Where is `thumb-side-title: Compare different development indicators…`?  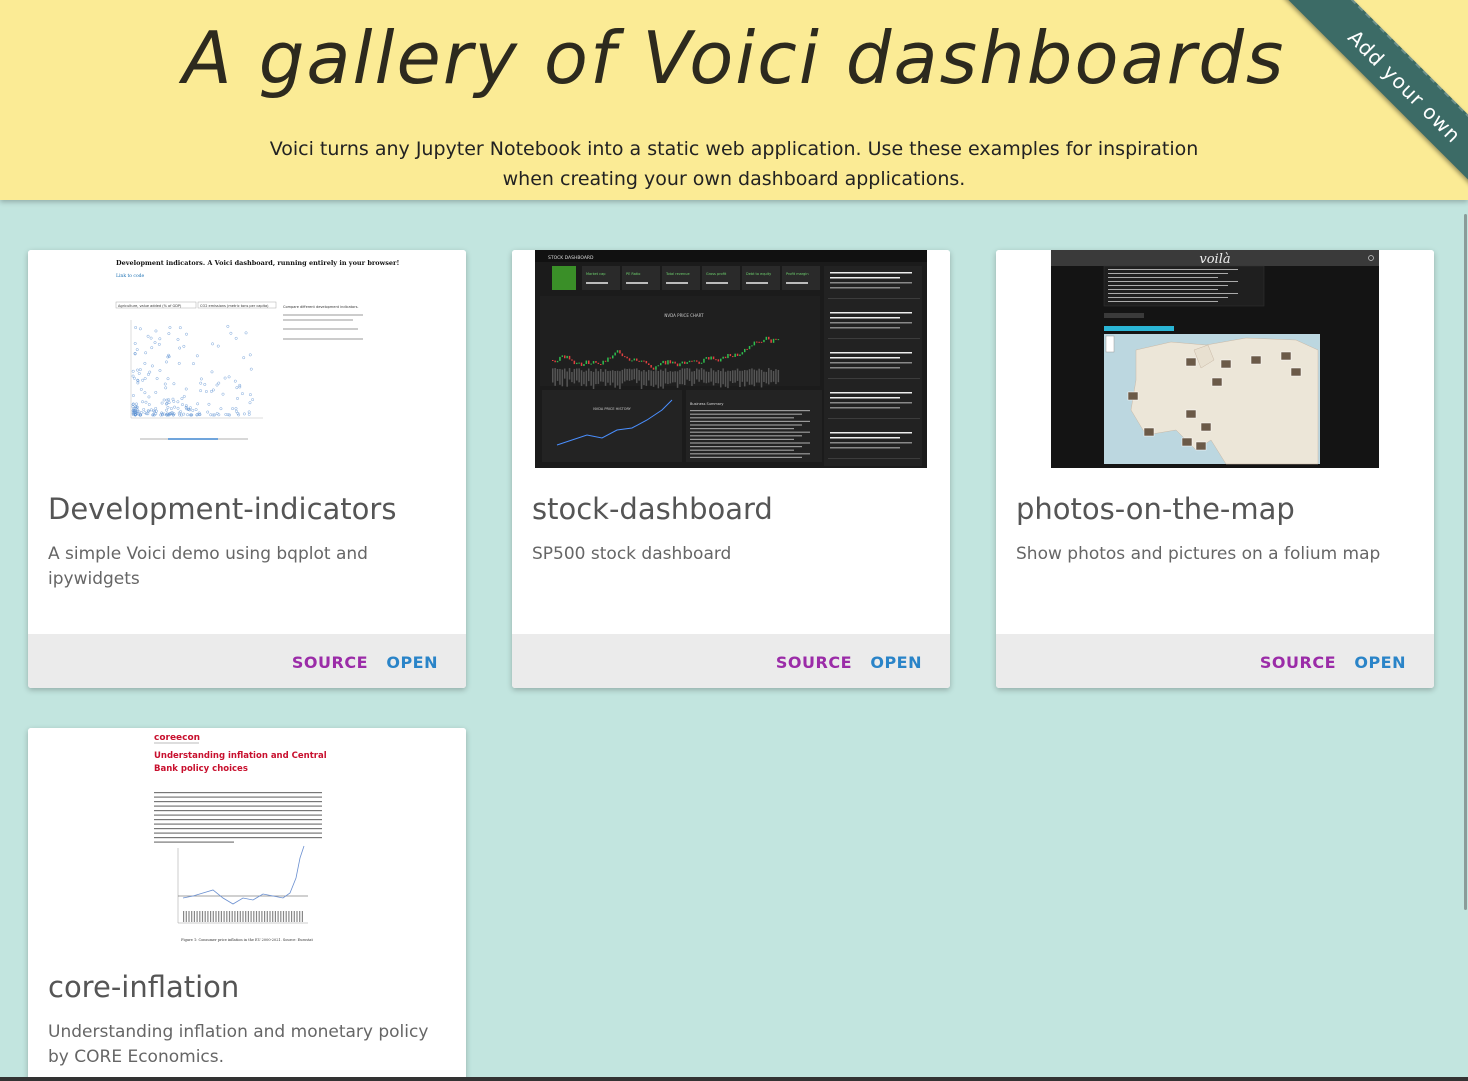 thumb-side-title: Compare different development indicators… is located at coordinates (321, 307).